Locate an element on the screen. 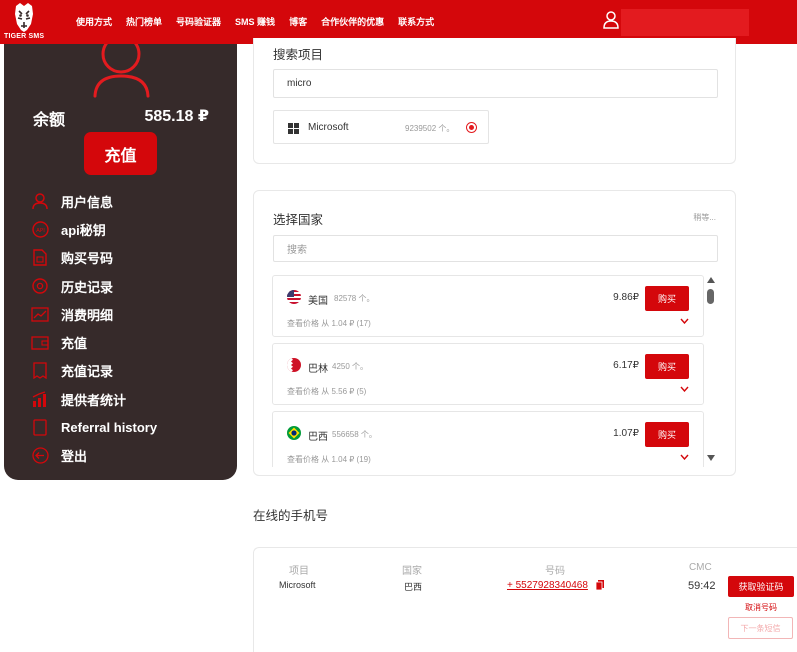 The width and height of the screenshot is (797, 652). country-list-scrollbar is located at coordinates (711, 369).